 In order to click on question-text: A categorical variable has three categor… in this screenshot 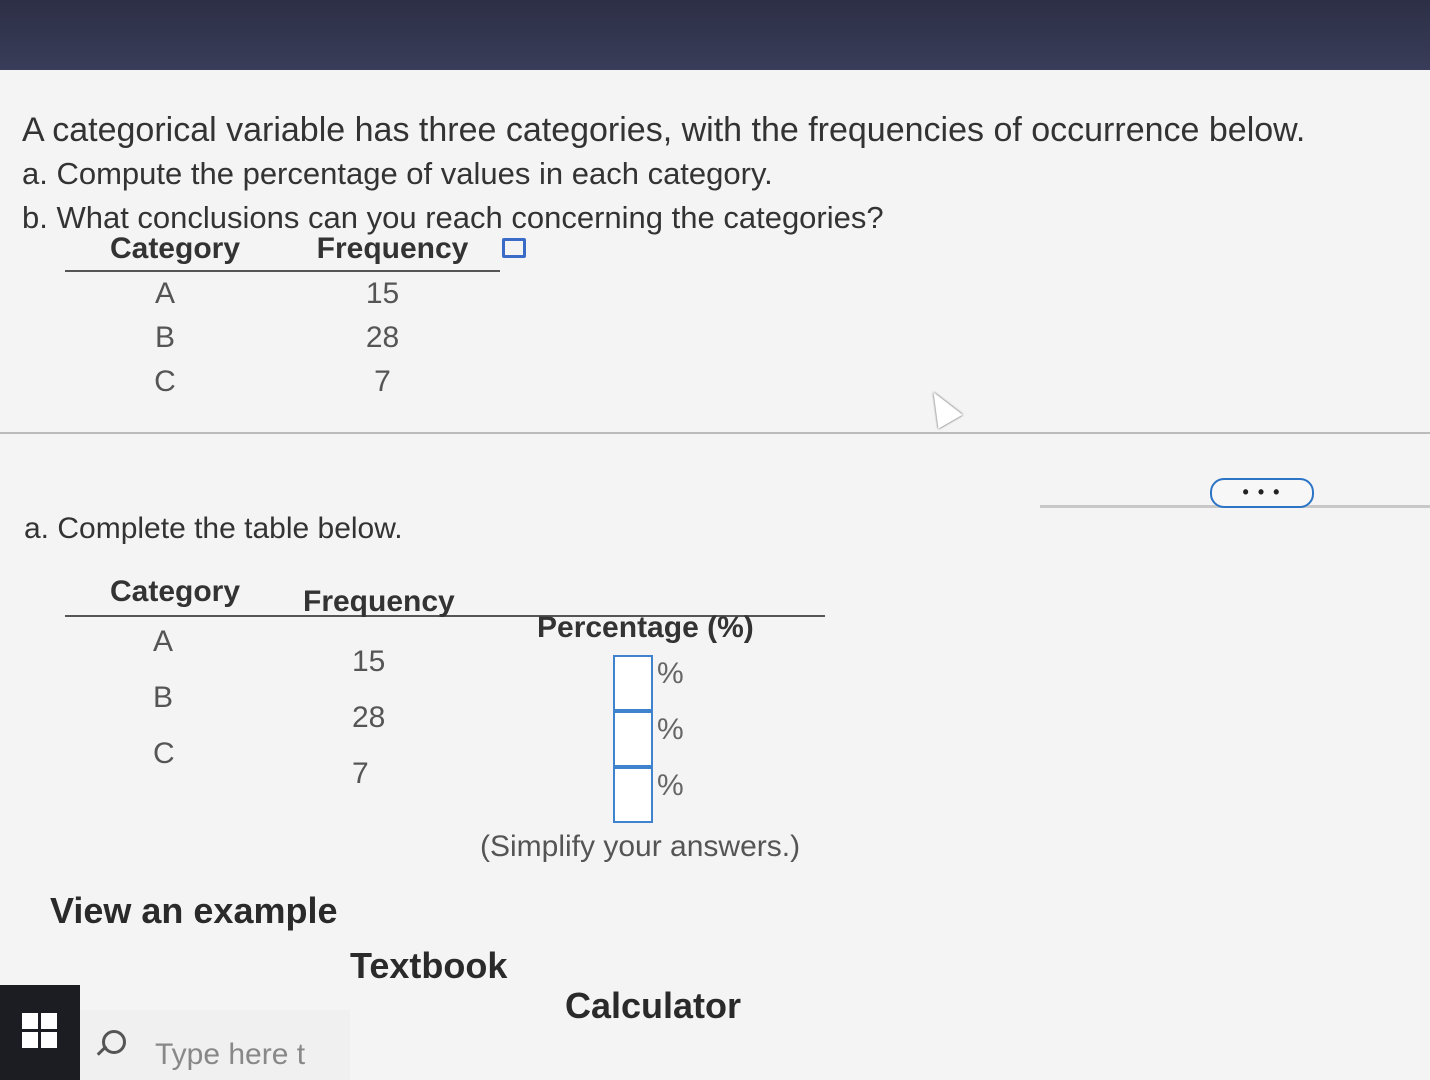, I will do `click(663, 174)`.